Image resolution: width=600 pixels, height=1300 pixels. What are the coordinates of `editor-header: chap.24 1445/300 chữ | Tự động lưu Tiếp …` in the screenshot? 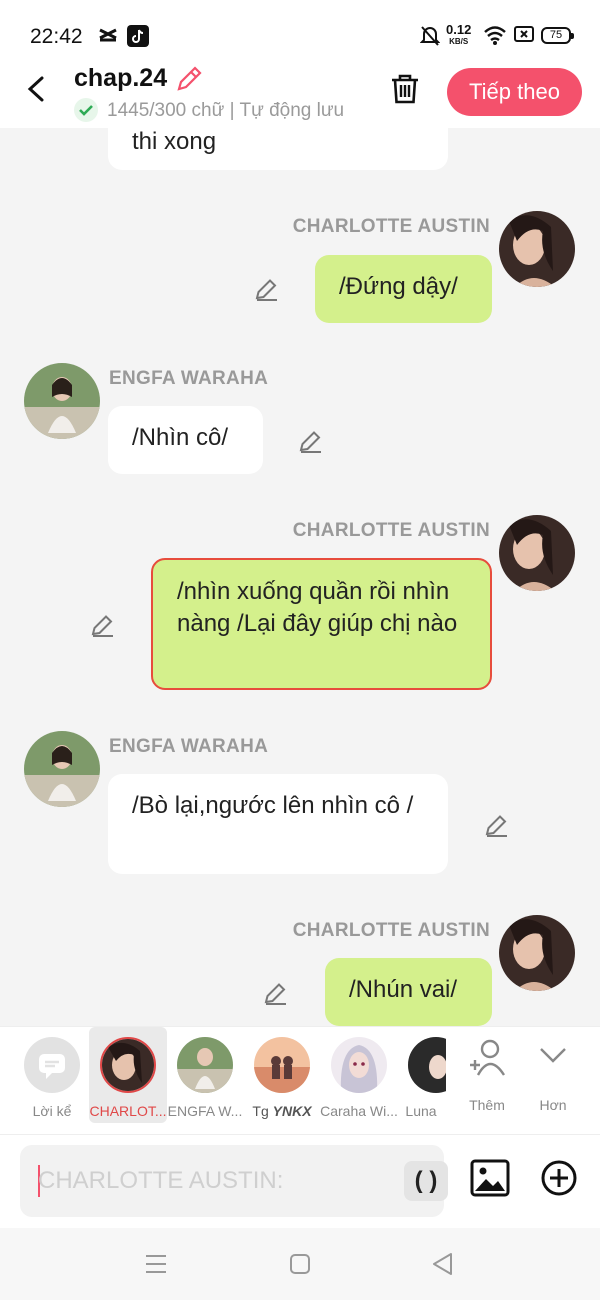 It's located at (300, 96).